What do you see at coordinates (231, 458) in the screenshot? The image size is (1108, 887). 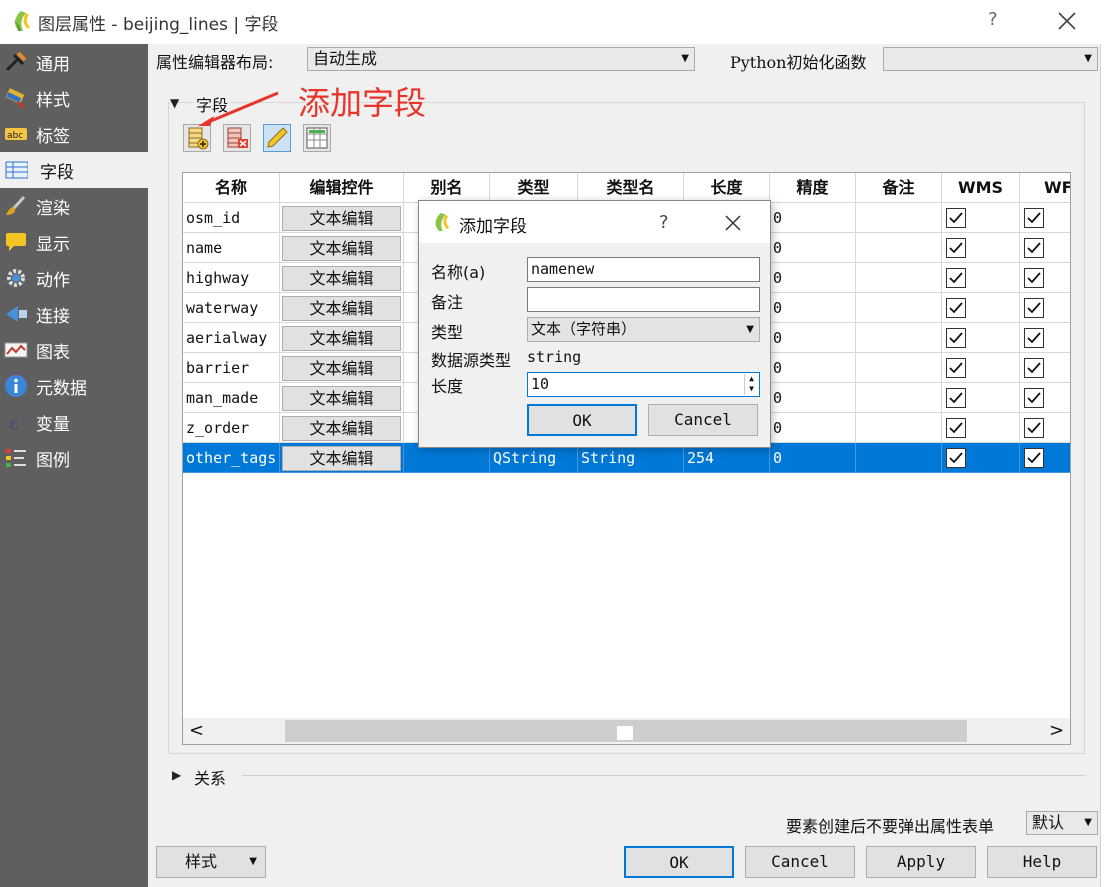 I see `cell-name: other_tags` at bounding box center [231, 458].